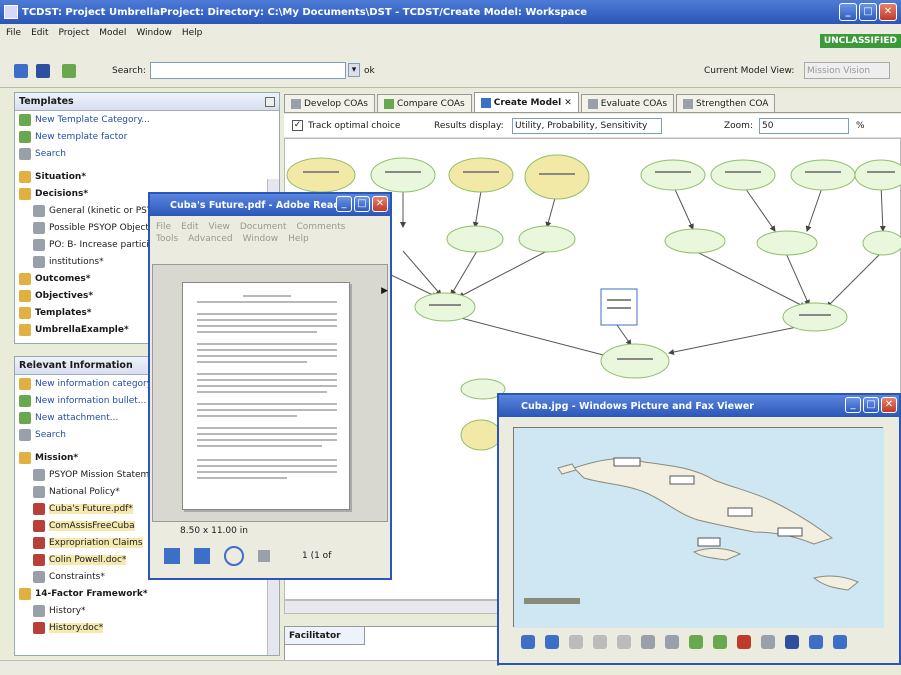 This screenshot has height=675, width=901. I want to click on action-new-template-factor: New template factor, so click(147, 136).